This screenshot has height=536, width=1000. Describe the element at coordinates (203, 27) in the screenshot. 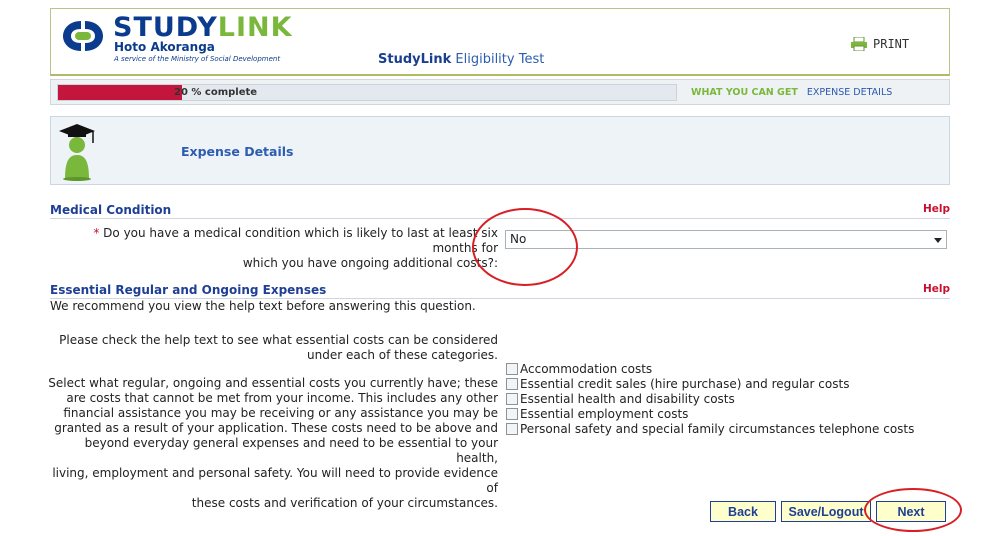

I see `brand-wordmark: STUDYLINK` at that location.